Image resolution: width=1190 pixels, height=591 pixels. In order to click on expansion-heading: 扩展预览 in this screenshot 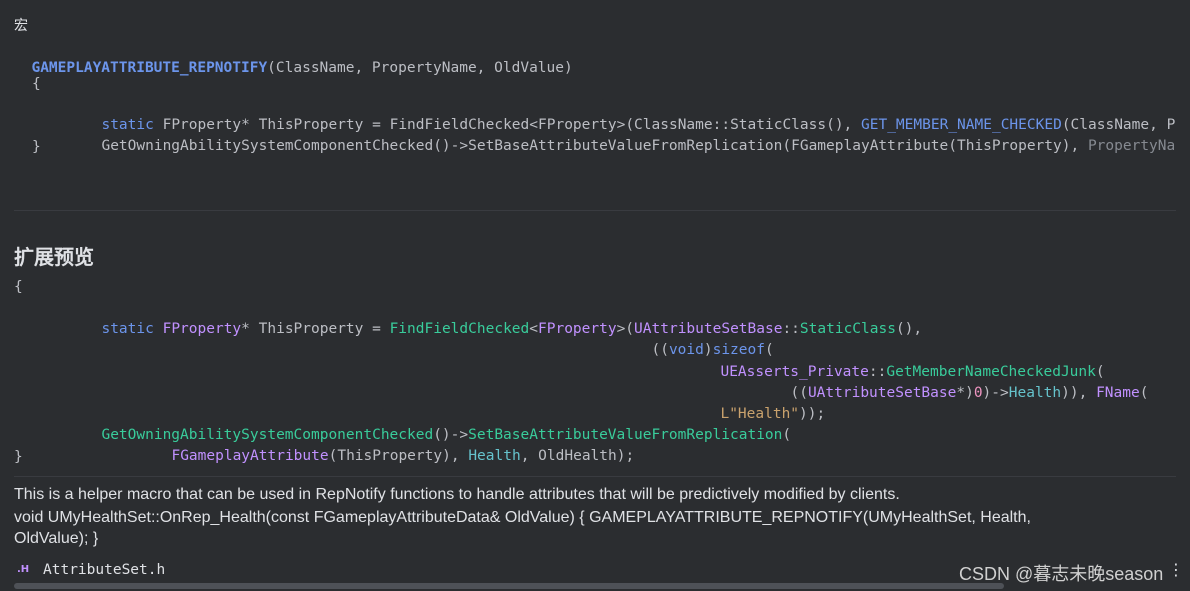, I will do `click(54, 257)`.